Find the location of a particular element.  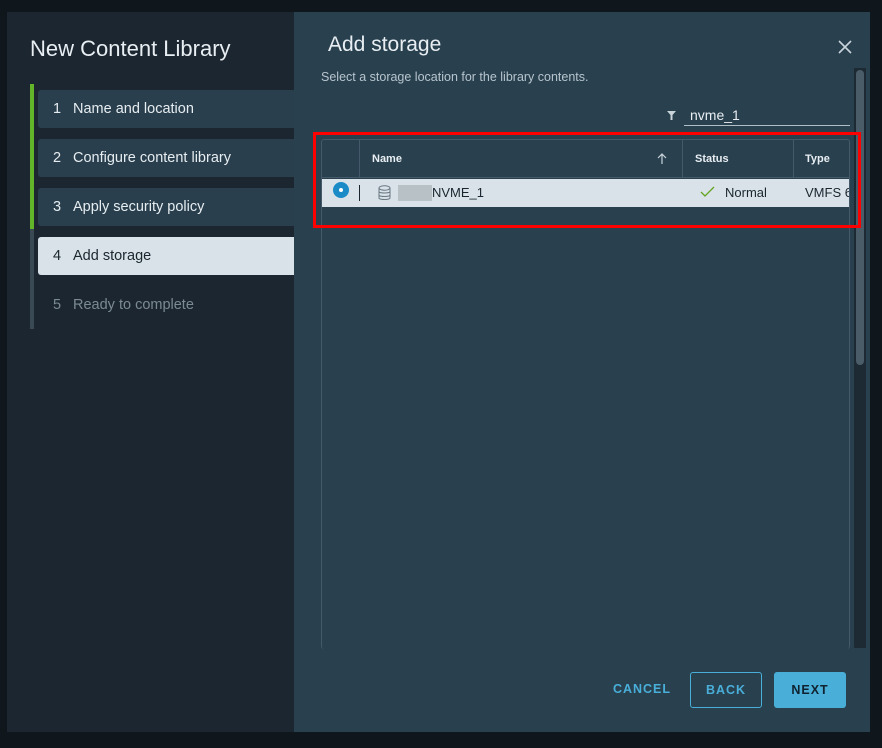

step-name-and-location: 1 Name and location is located at coordinates (166, 109).